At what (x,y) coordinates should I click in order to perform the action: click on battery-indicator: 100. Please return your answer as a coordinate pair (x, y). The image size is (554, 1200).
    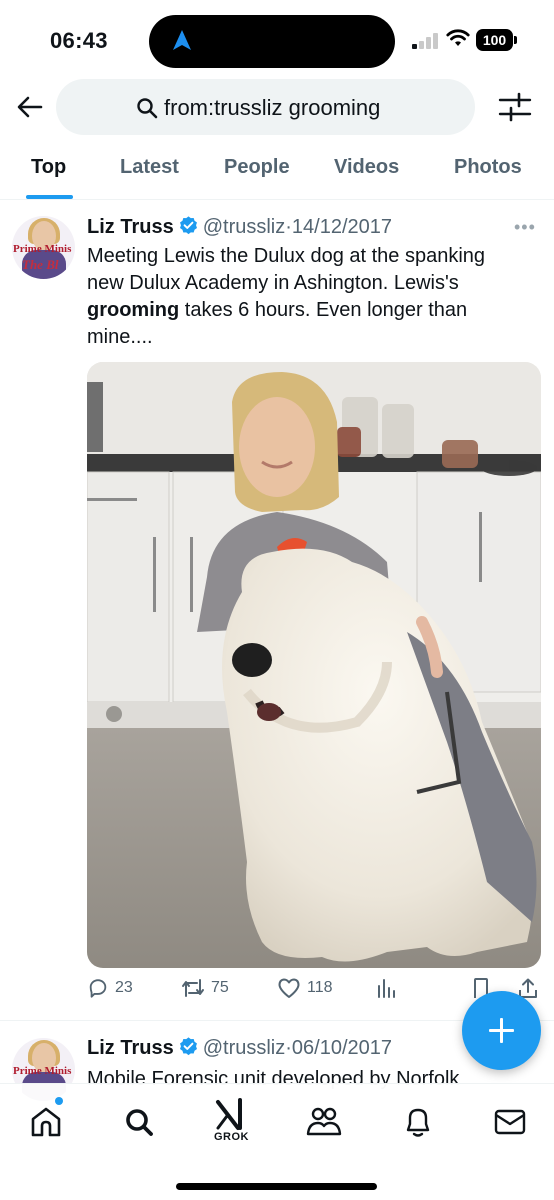
    Looking at the image, I should click on (496, 40).